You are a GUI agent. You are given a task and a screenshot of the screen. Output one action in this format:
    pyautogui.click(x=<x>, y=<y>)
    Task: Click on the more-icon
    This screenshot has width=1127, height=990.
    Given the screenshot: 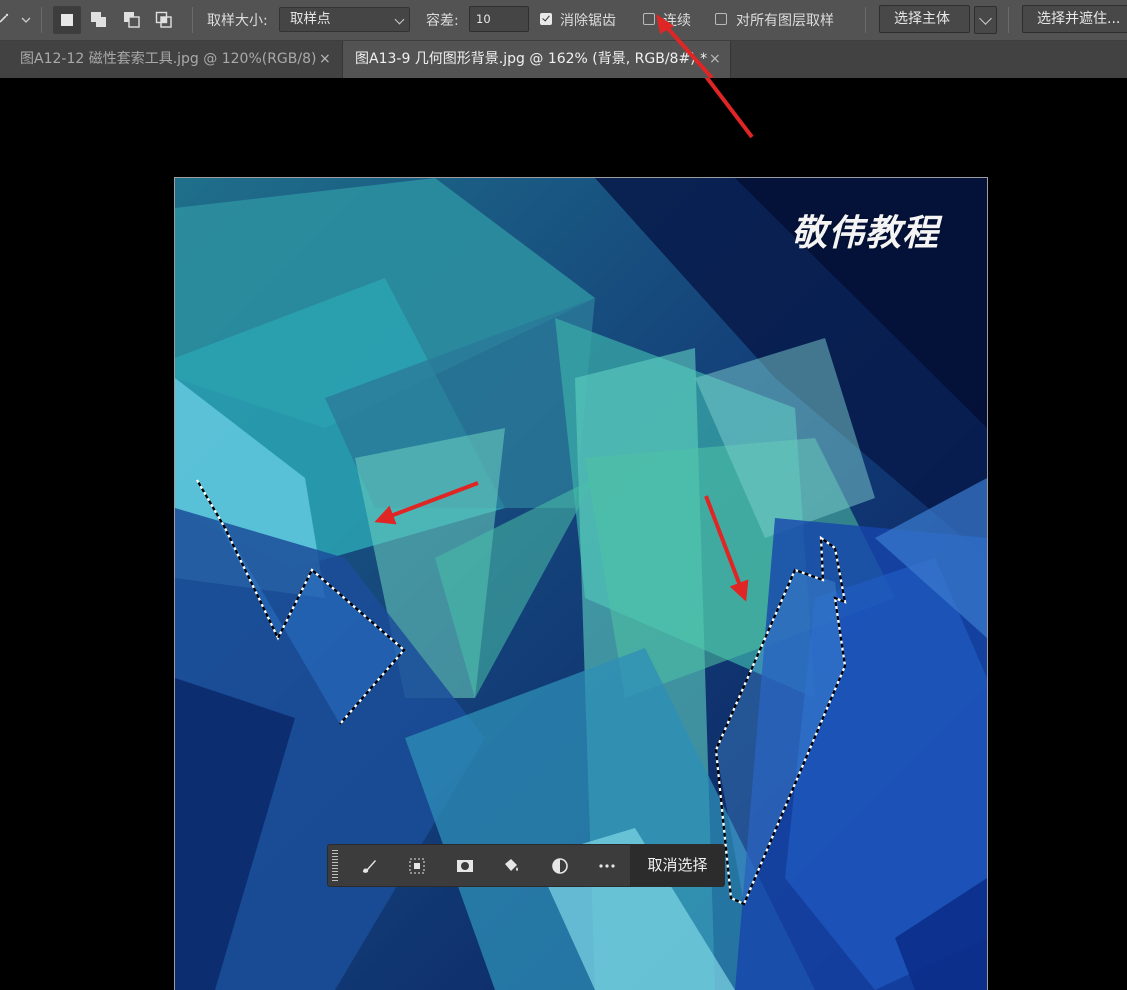 What is the action you would take?
    pyautogui.click(x=607, y=866)
    